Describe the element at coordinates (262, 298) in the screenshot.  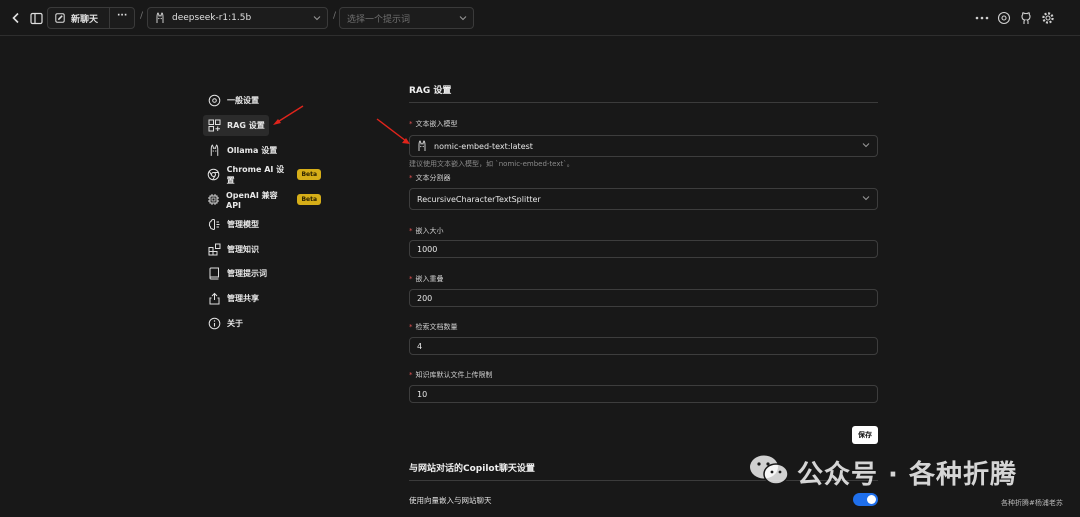
I see `sidebar-item-sharing: 管理共享` at that location.